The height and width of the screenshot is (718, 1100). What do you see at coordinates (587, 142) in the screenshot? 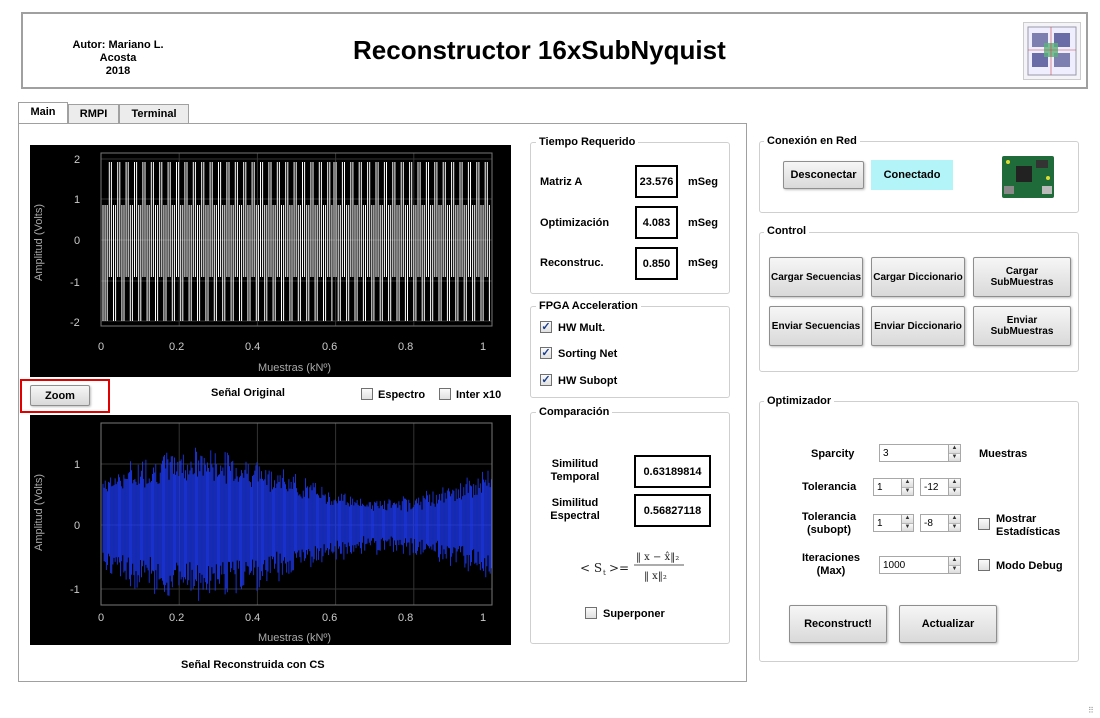
I see `tiempo-requerido-title: Tiempo Requerido` at bounding box center [587, 142].